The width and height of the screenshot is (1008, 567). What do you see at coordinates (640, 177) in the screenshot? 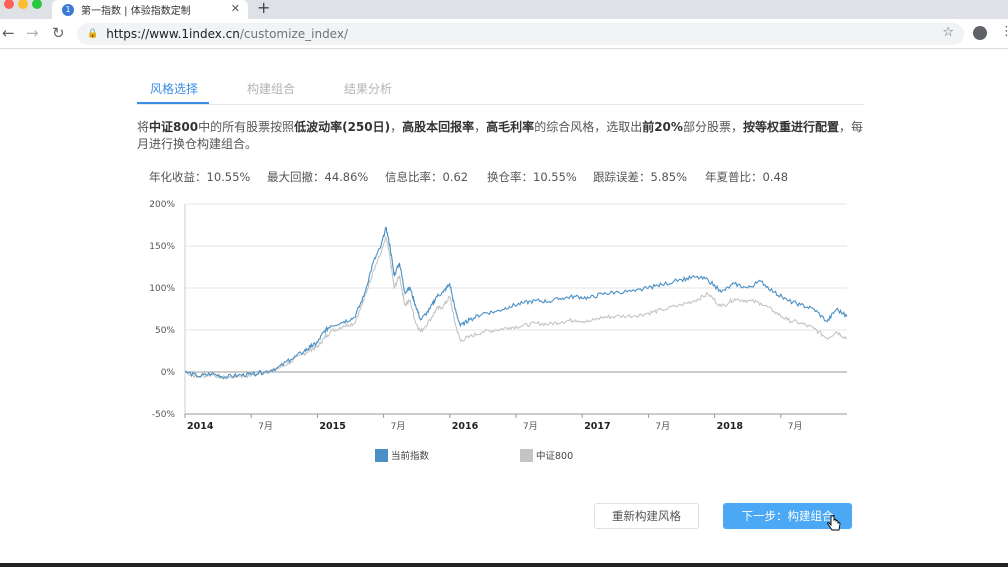
I see `stat-tracking-error: 跟踪误差：5.85%` at bounding box center [640, 177].